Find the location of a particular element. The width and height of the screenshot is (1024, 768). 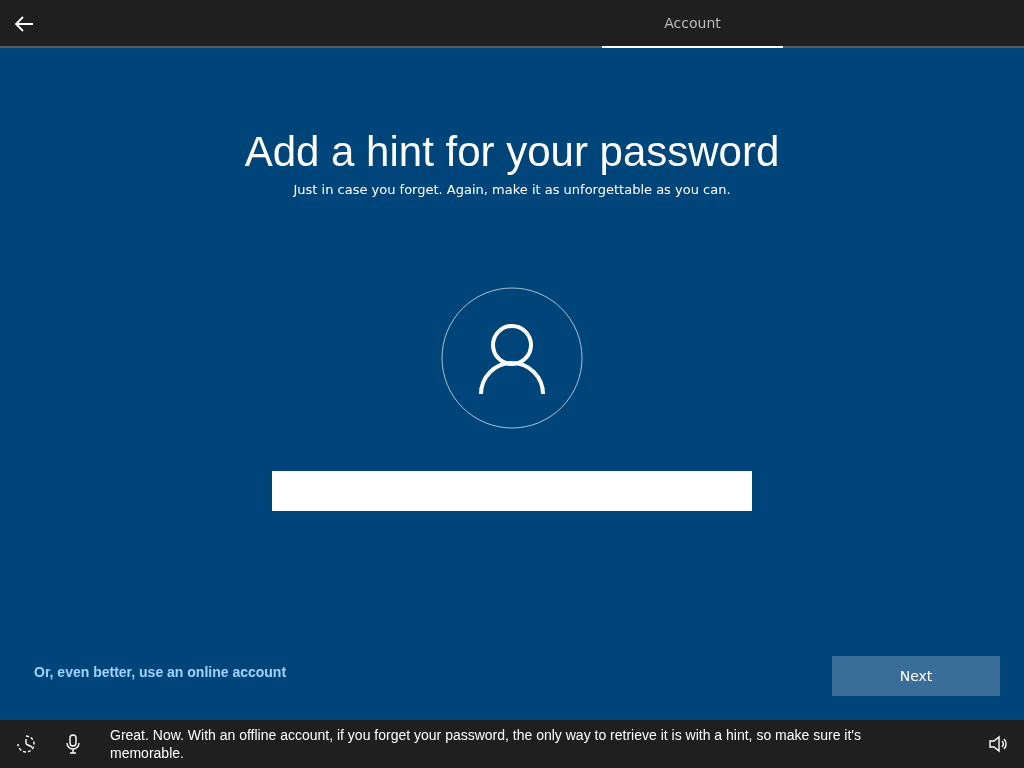

microphone-icon is located at coordinates (73, 744).